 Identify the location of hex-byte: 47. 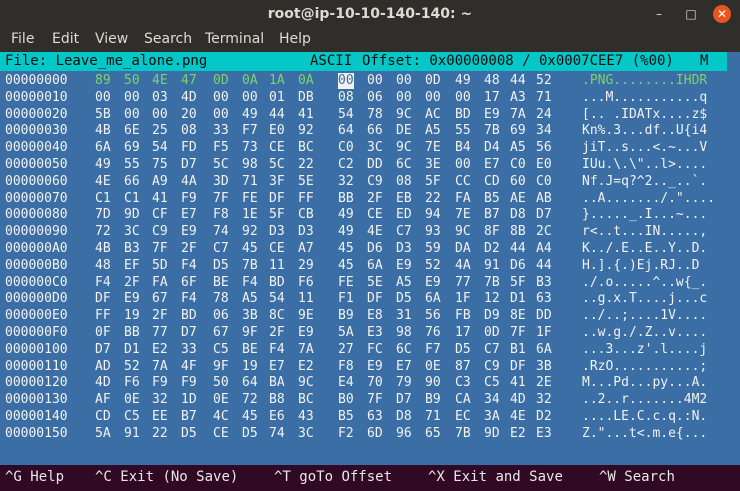
(189, 81).